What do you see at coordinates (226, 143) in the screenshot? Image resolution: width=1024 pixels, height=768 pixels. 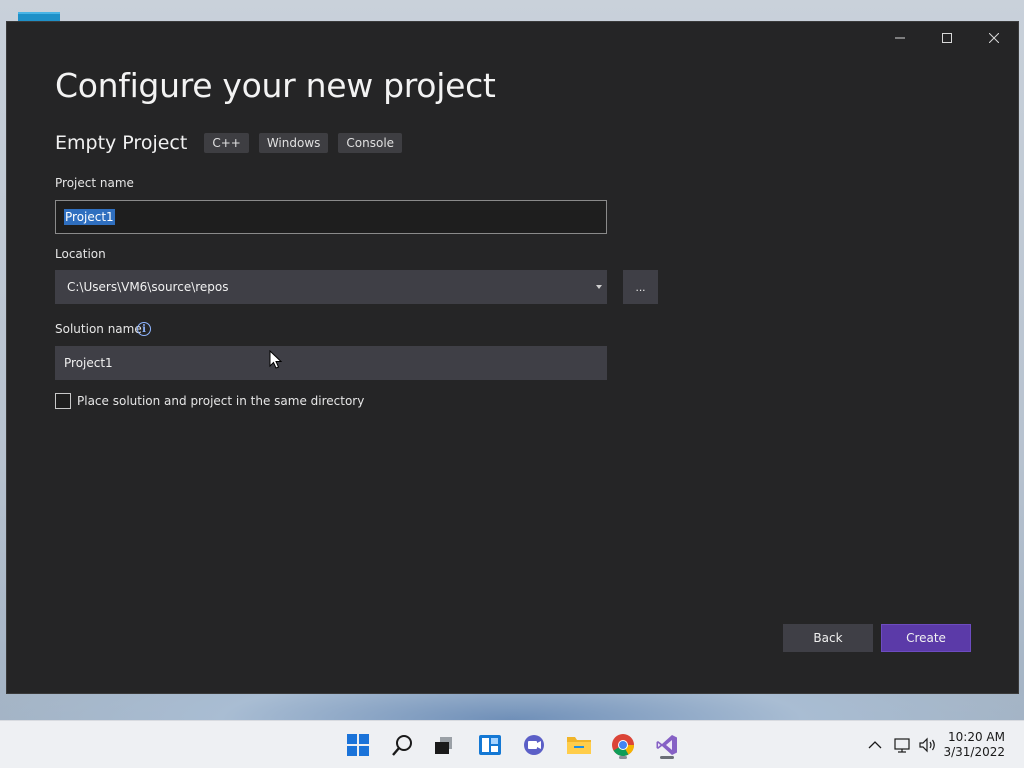 I see `tag-language: C++` at bounding box center [226, 143].